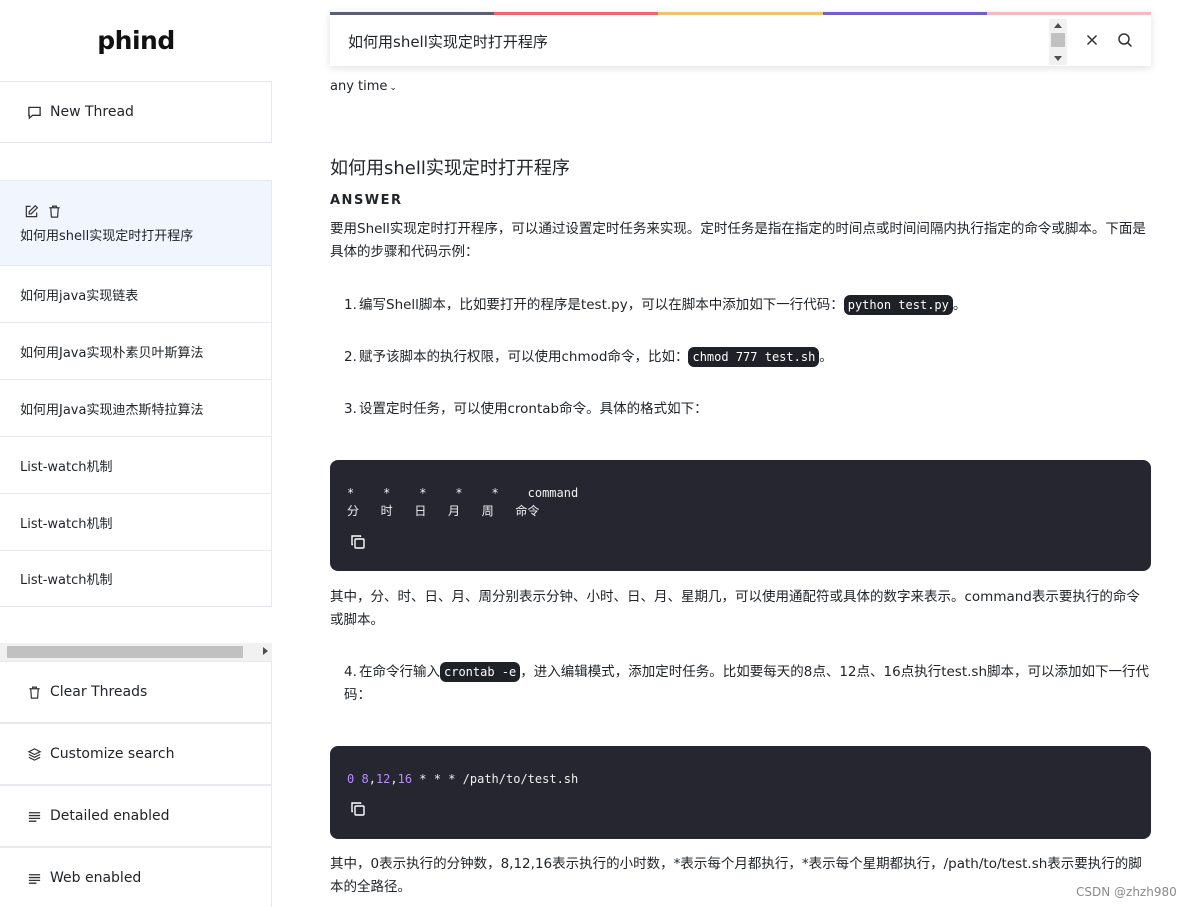 This screenshot has height=907, width=1187. Describe the element at coordinates (365, 779) in the screenshot. I see `code-token: 8` at that location.